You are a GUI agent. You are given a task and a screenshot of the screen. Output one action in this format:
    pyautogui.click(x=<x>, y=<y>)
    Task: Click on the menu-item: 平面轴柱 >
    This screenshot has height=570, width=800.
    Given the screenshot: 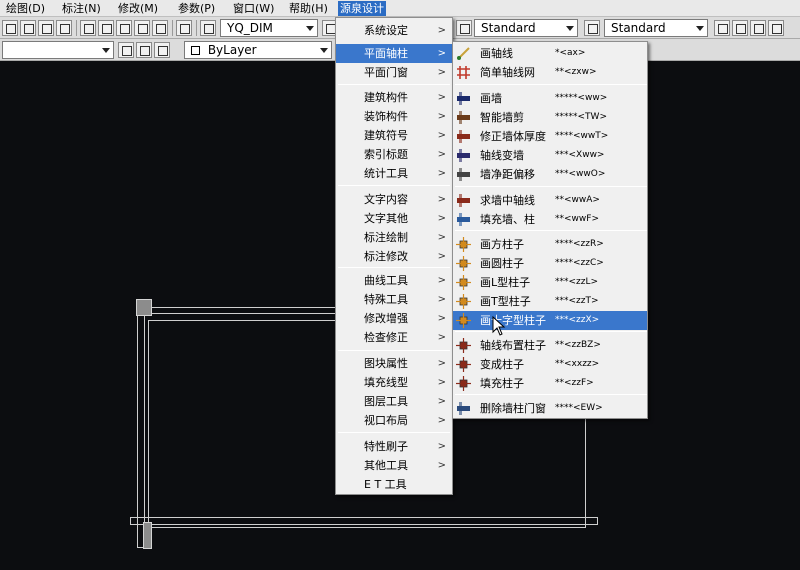 What is the action you would take?
    pyautogui.click(x=394, y=53)
    